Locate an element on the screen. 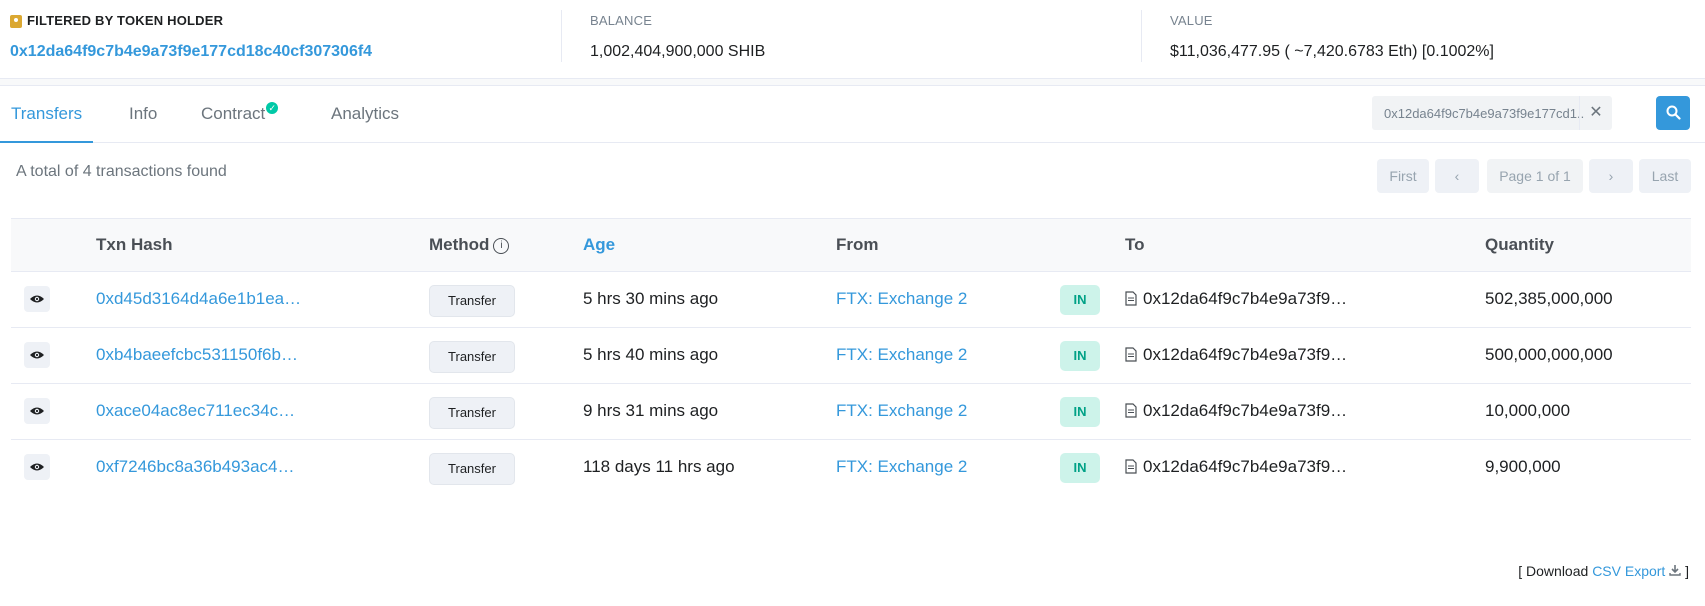 The width and height of the screenshot is (1705, 606). col-age: Age is located at coordinates (599, 245).